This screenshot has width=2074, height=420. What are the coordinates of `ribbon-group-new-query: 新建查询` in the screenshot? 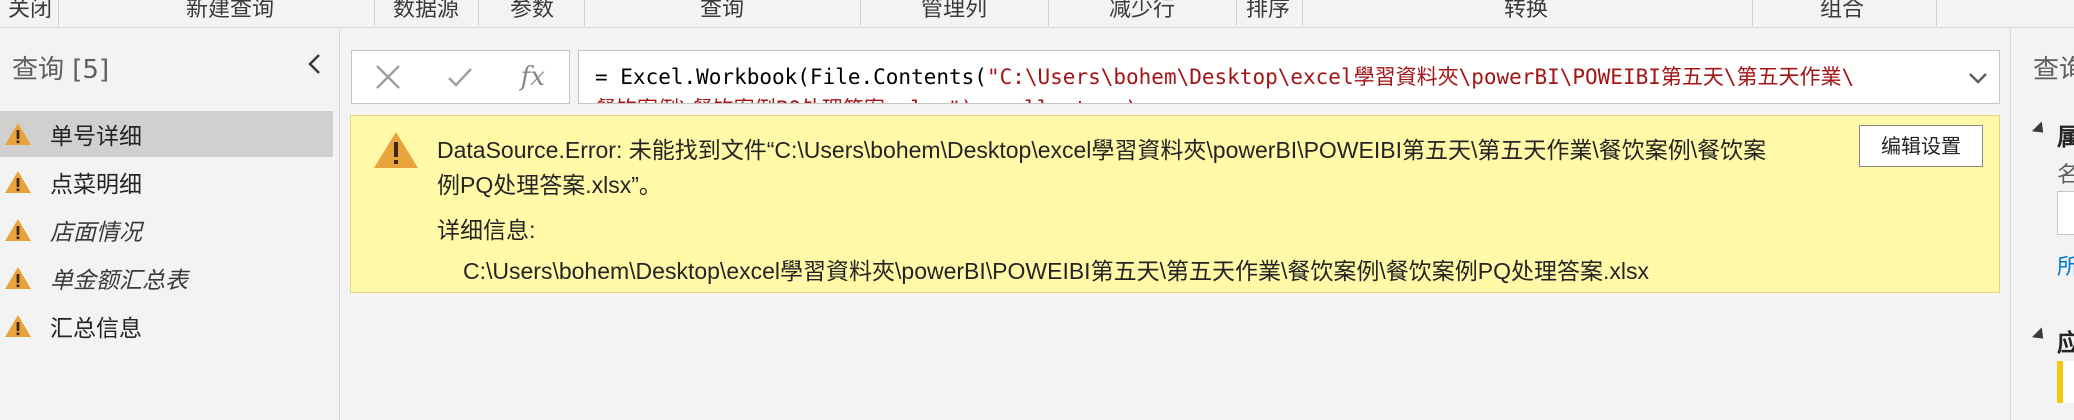 It's located at (229, 11).